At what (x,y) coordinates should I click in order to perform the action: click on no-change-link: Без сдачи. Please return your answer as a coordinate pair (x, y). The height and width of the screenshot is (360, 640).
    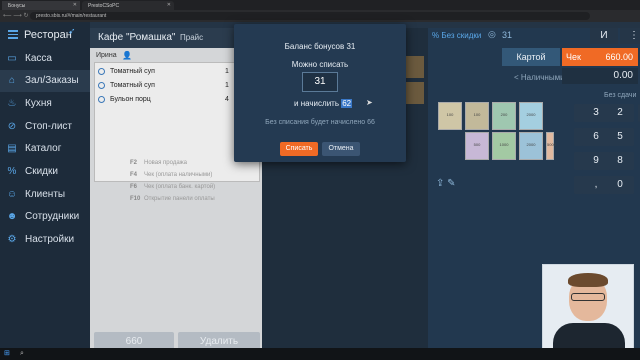
    Looking at the image, I should click on (620, 95).